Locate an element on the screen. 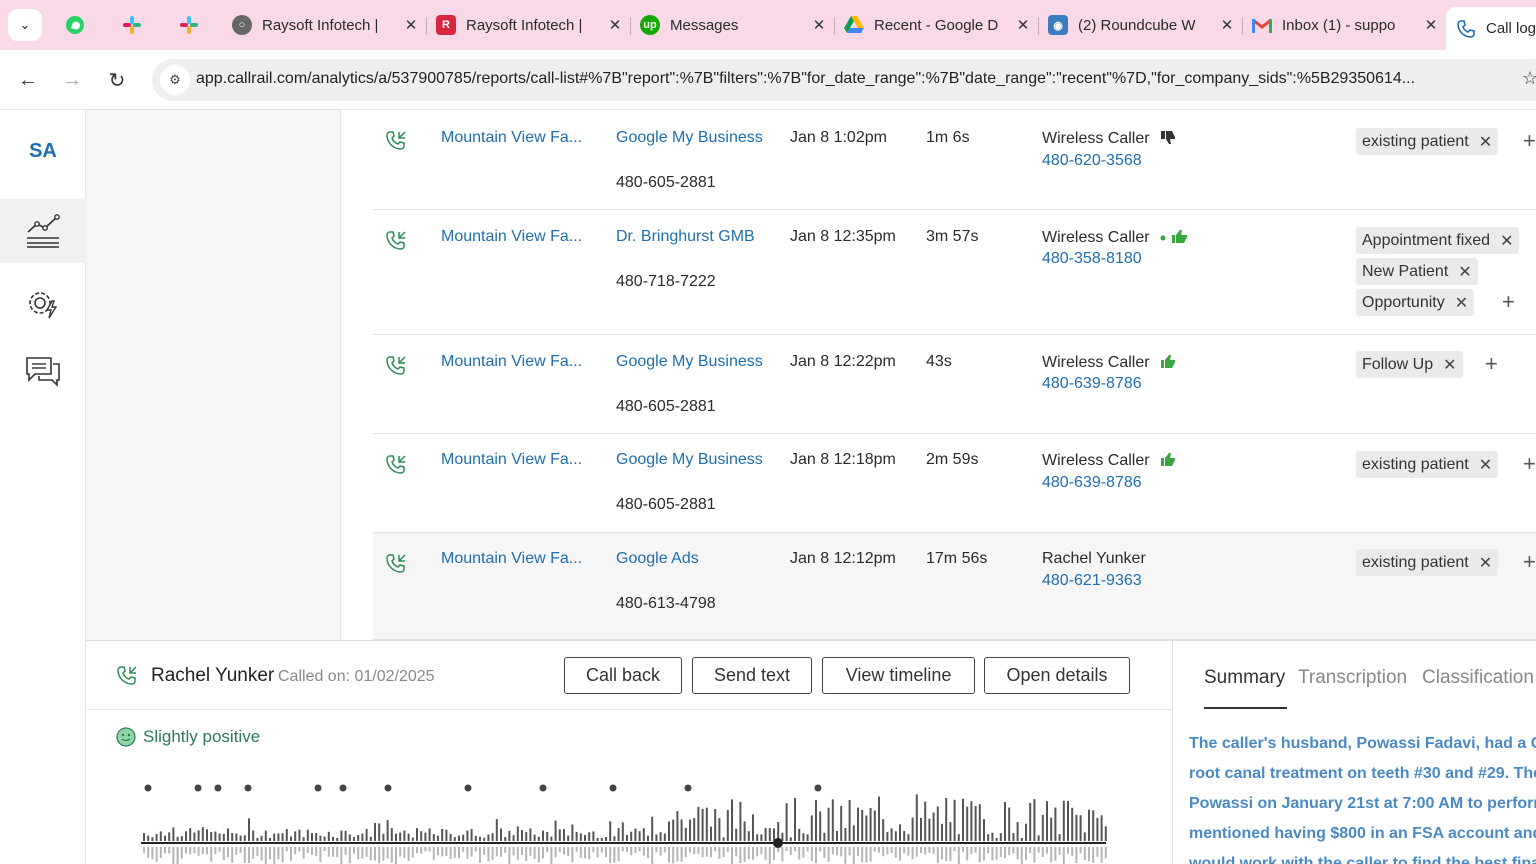  browser-tab: Inbox (1) - suppo ✕ is located at coordinates (1344, 25).